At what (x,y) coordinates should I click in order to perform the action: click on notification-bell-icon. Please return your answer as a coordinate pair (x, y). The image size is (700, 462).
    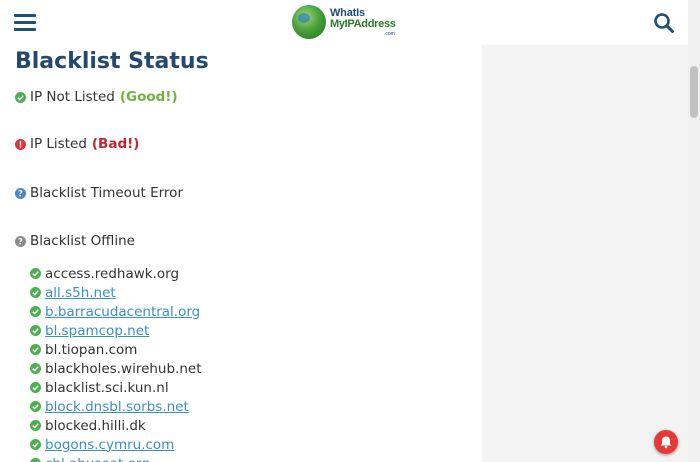
    Looking at the image, I should click on (666, 442).